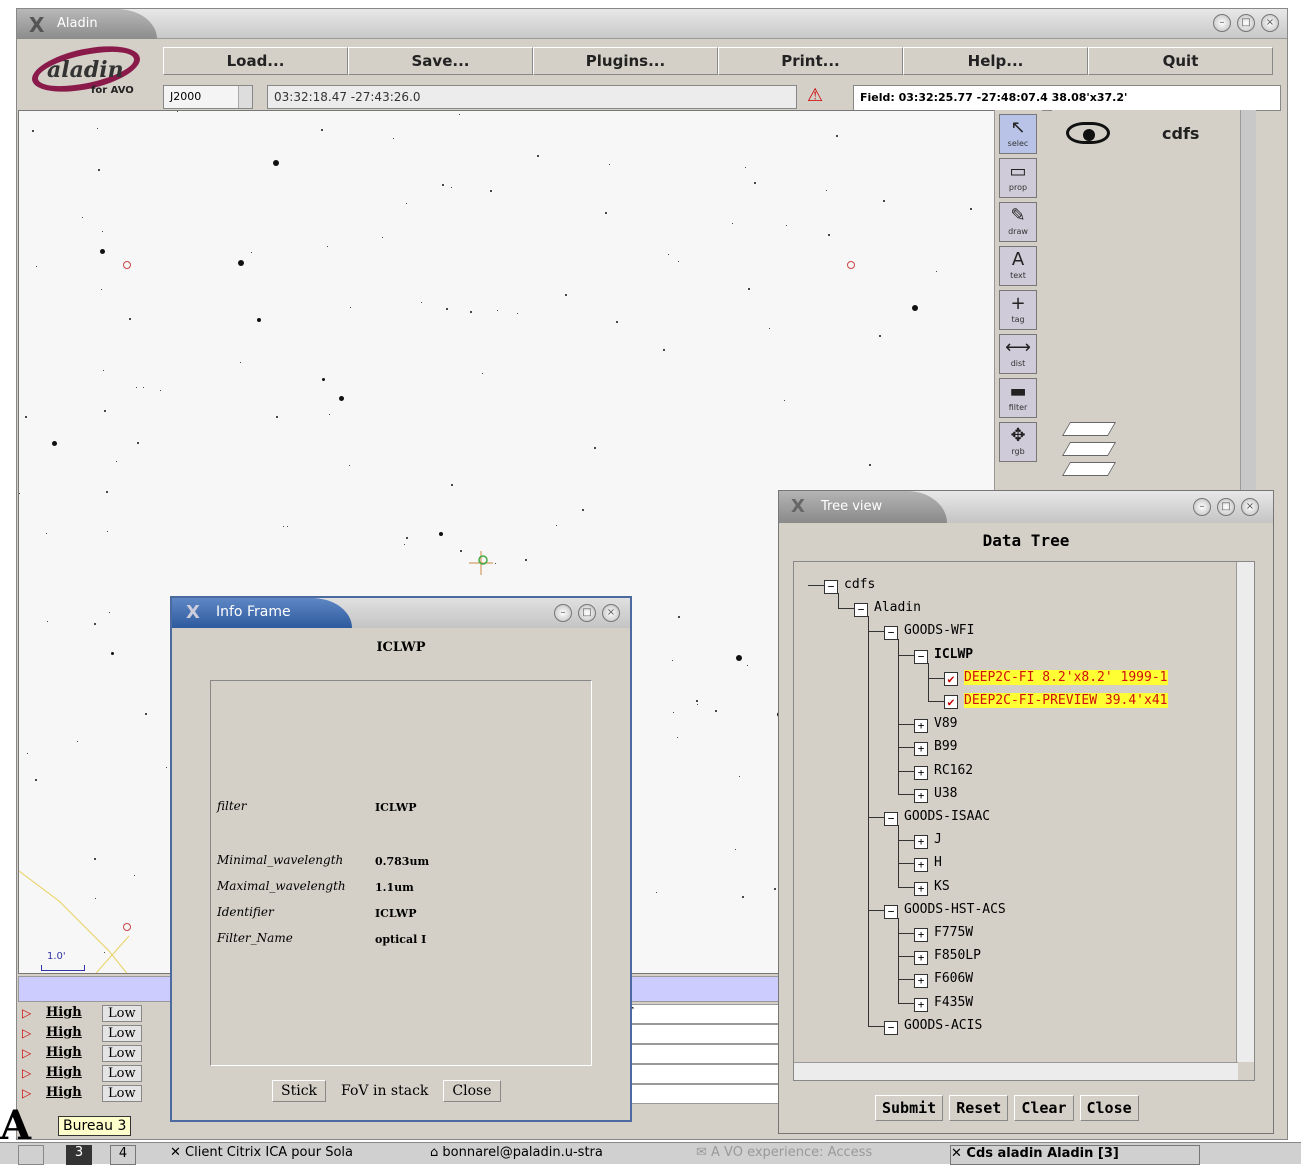 Image resolution: width=1301 pixels, height=1165 pixels. I want to click on tree-node: − Aladin, so click(887, 609).